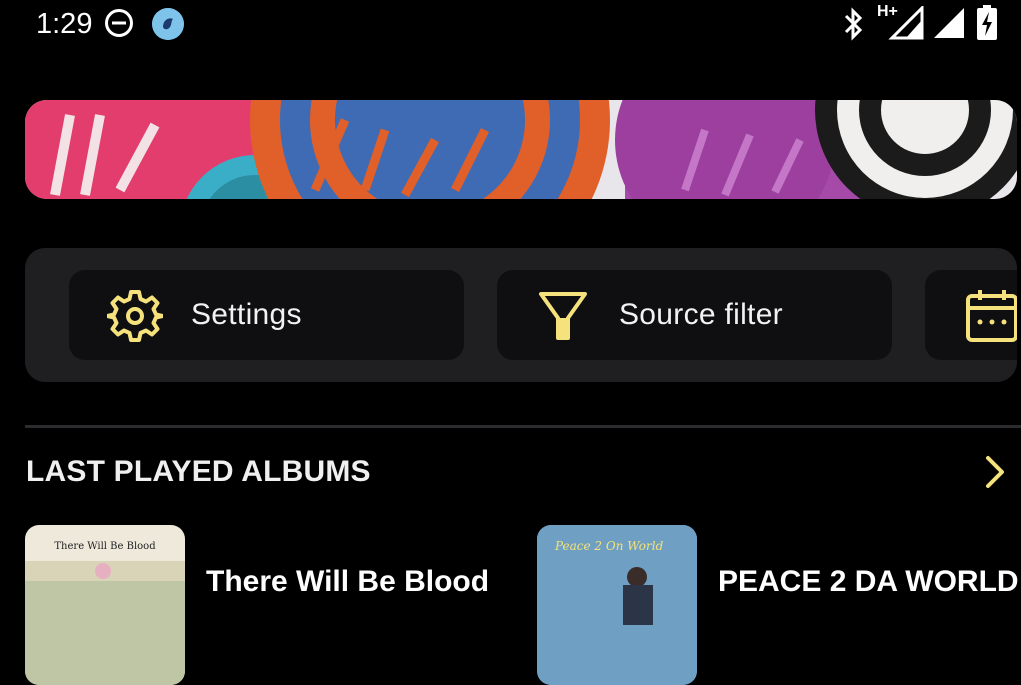  I want to click on divider, so click(523, 426).